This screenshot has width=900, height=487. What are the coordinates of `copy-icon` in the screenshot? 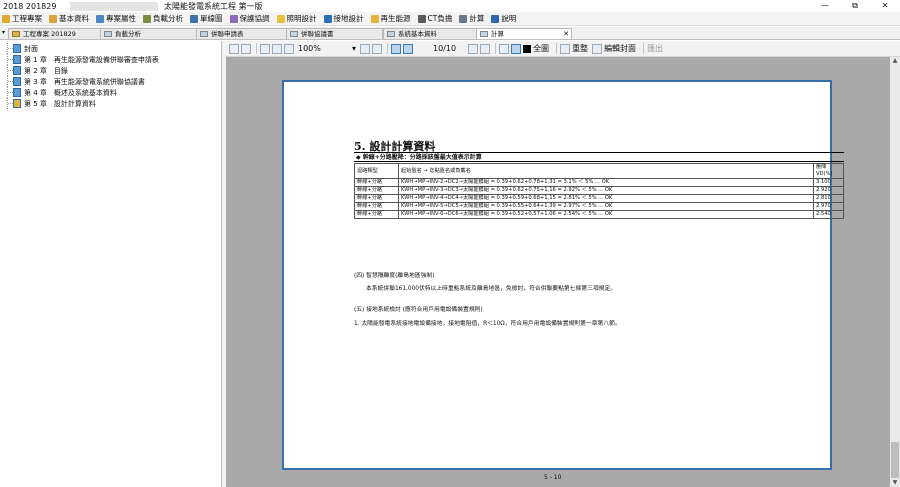 It's located at (234, 48).